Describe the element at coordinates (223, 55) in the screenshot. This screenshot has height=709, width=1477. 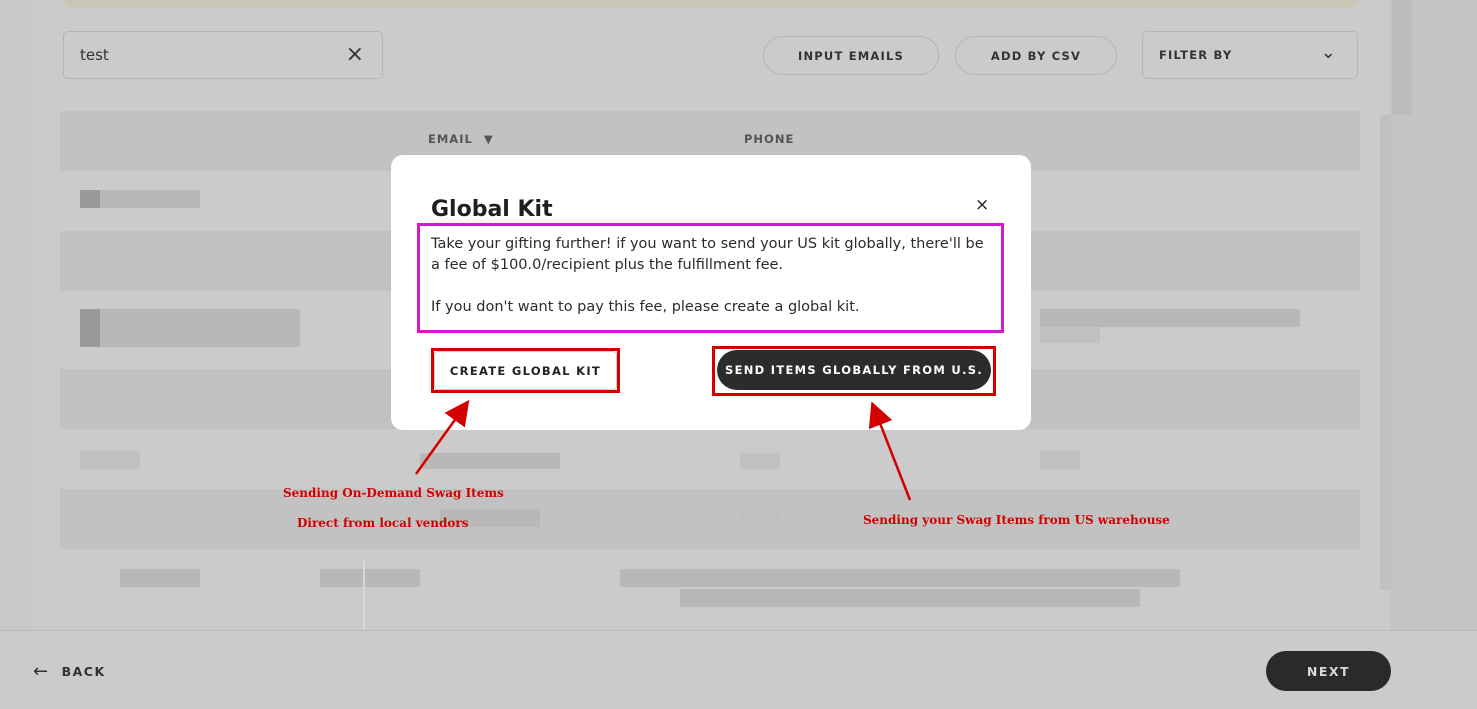
I see `search-input: test ×` at that location.